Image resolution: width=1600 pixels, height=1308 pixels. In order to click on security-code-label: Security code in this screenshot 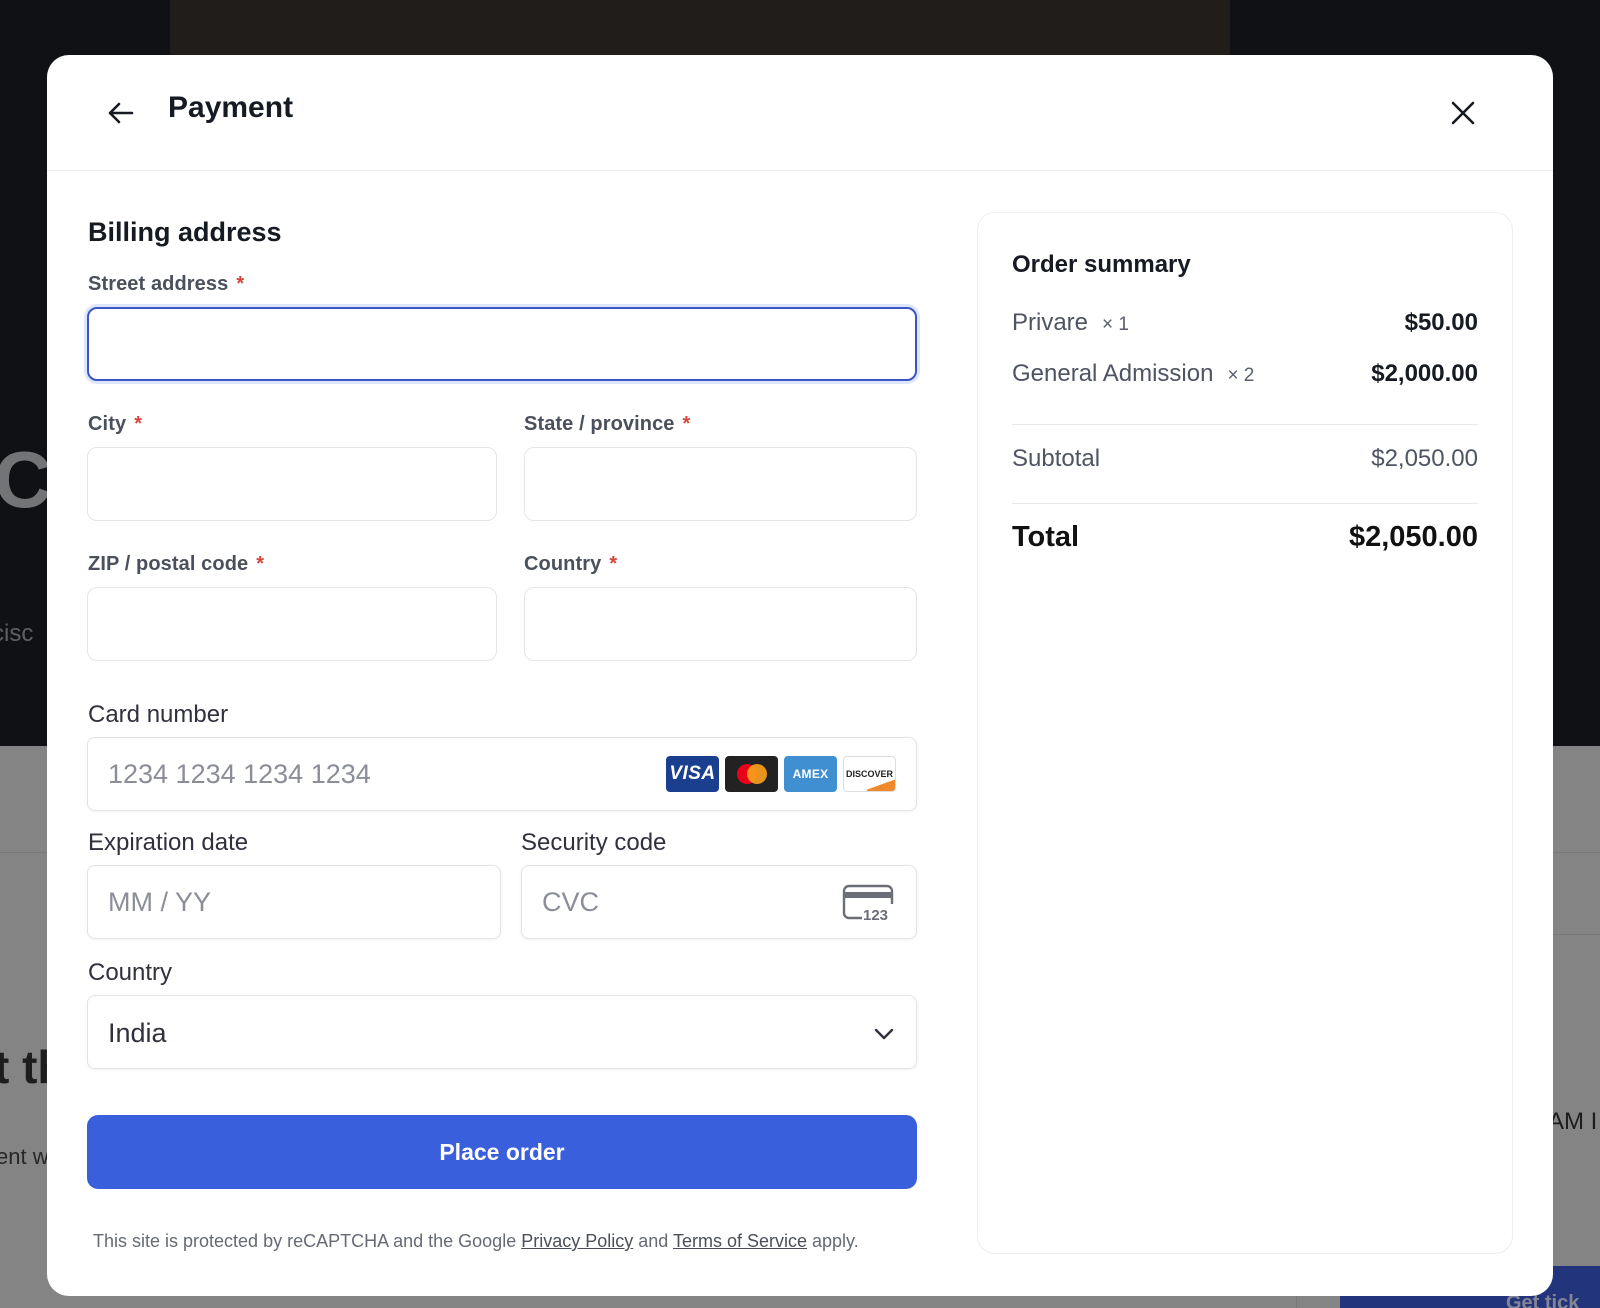, I will do `click(594, 842)`.